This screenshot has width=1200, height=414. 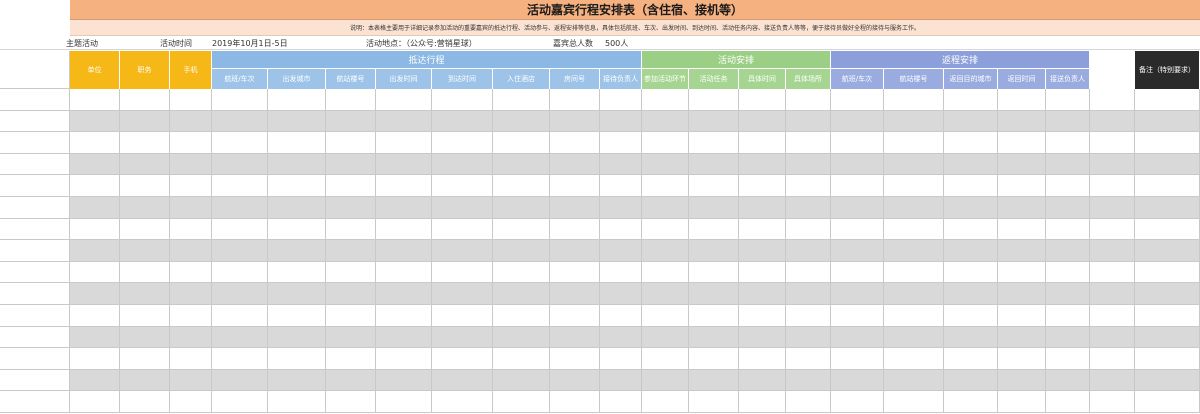 I want to click on activity-col-header: 活动任务, so click(x=714, y=78).